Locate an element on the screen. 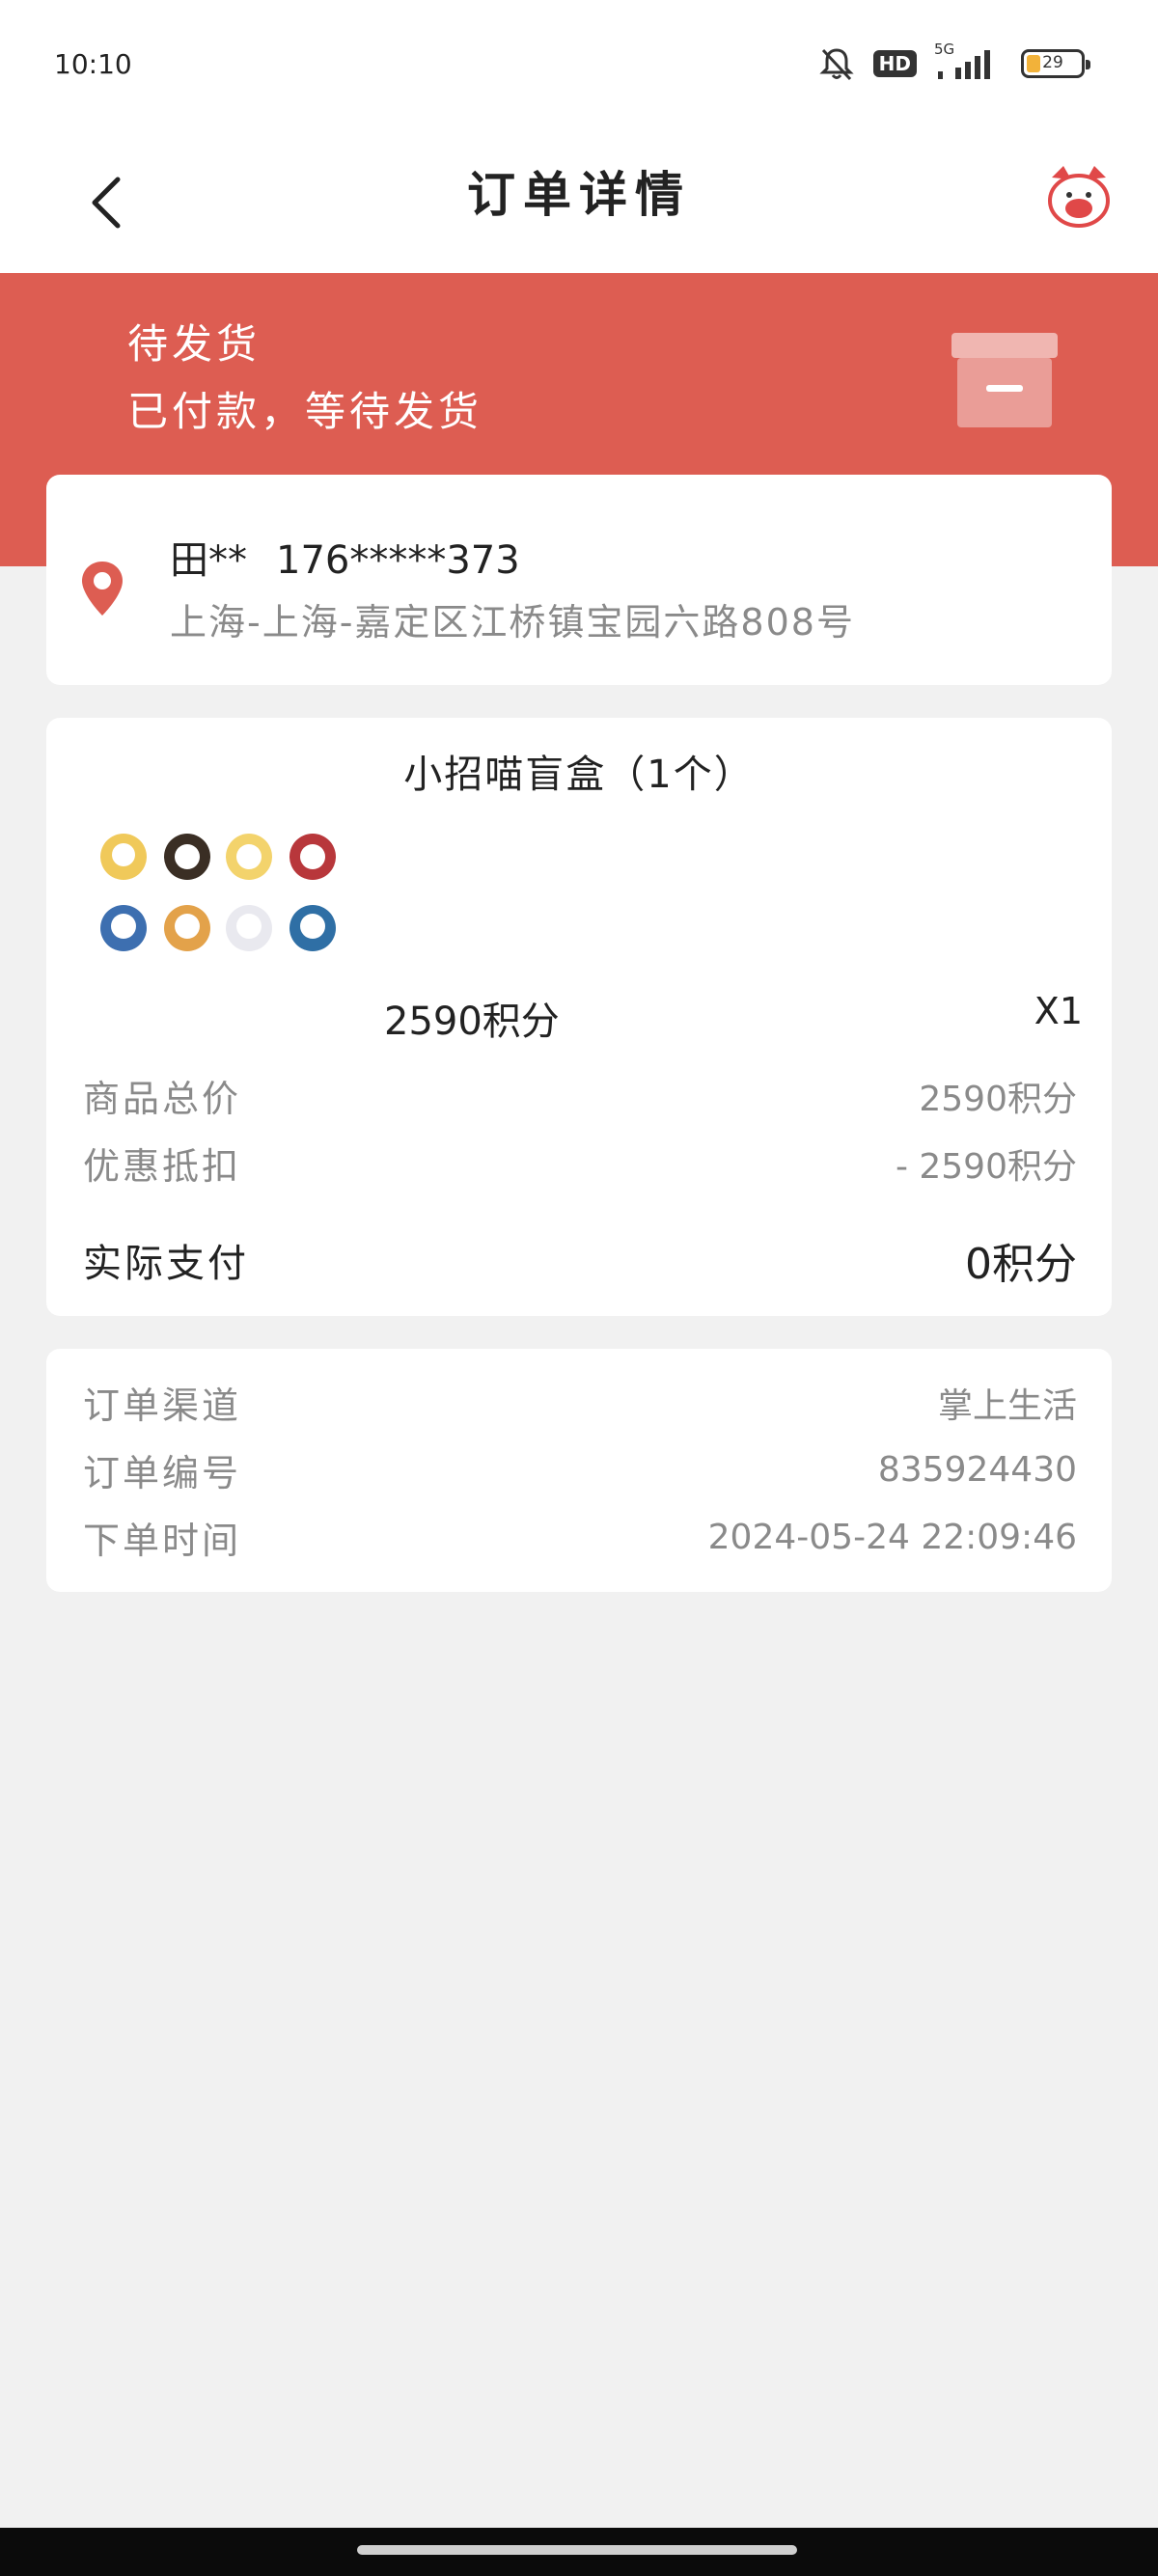  recipient-line: 田** 176*****373 is located at coordinates (345, 557).